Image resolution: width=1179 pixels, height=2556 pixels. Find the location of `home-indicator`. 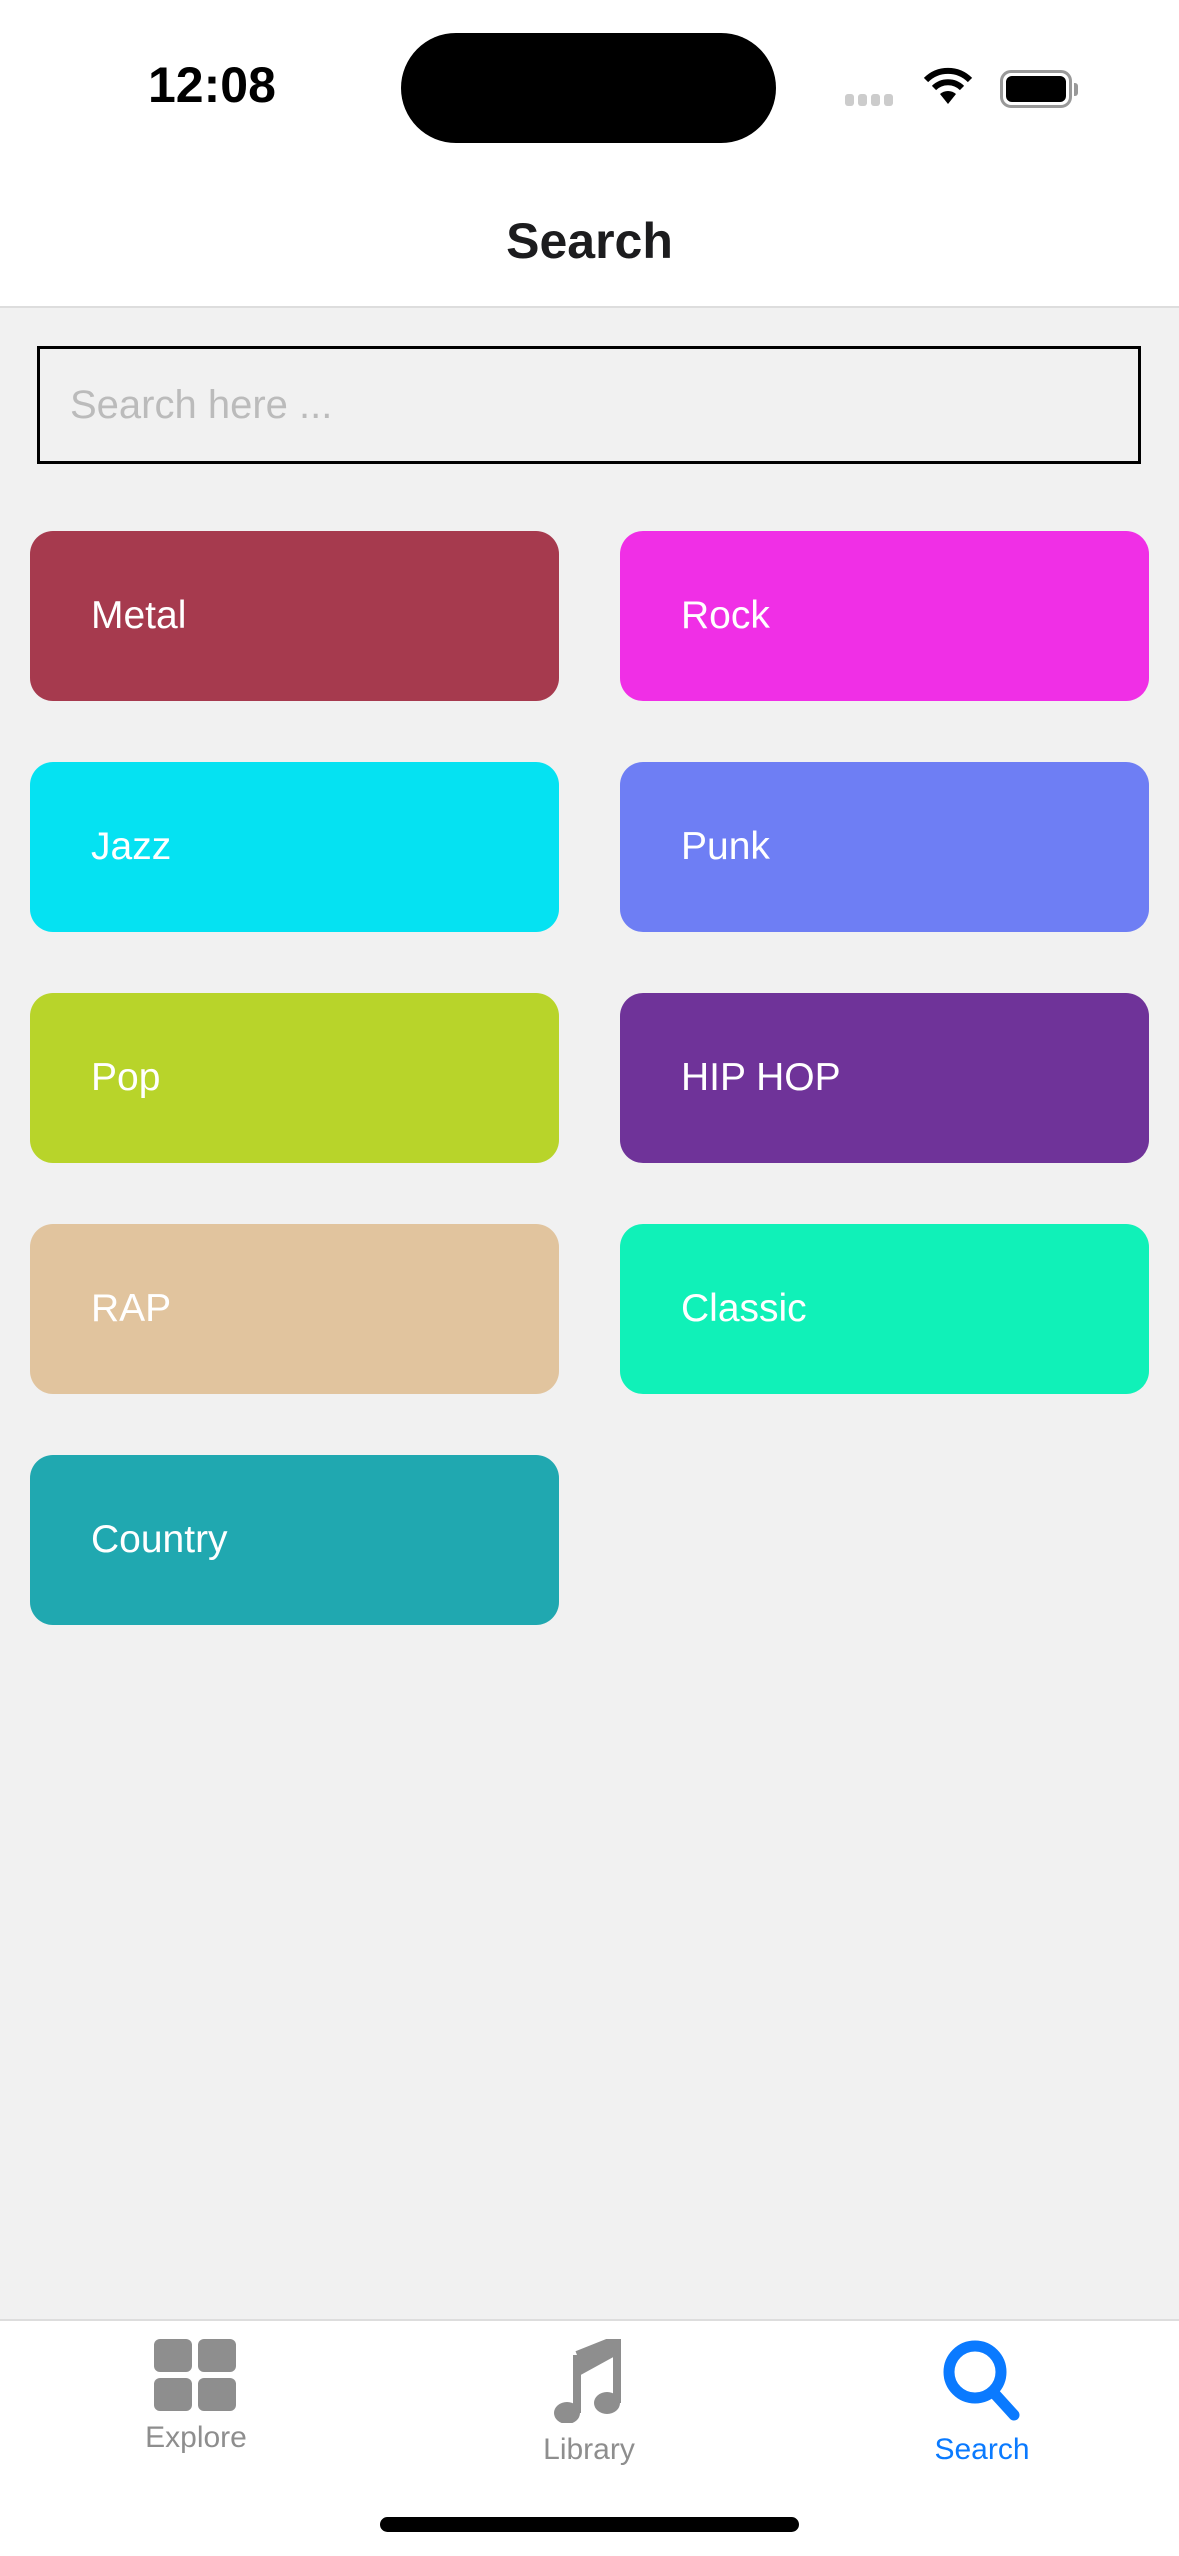

home-indicator is located at coordinates (589, 2524).